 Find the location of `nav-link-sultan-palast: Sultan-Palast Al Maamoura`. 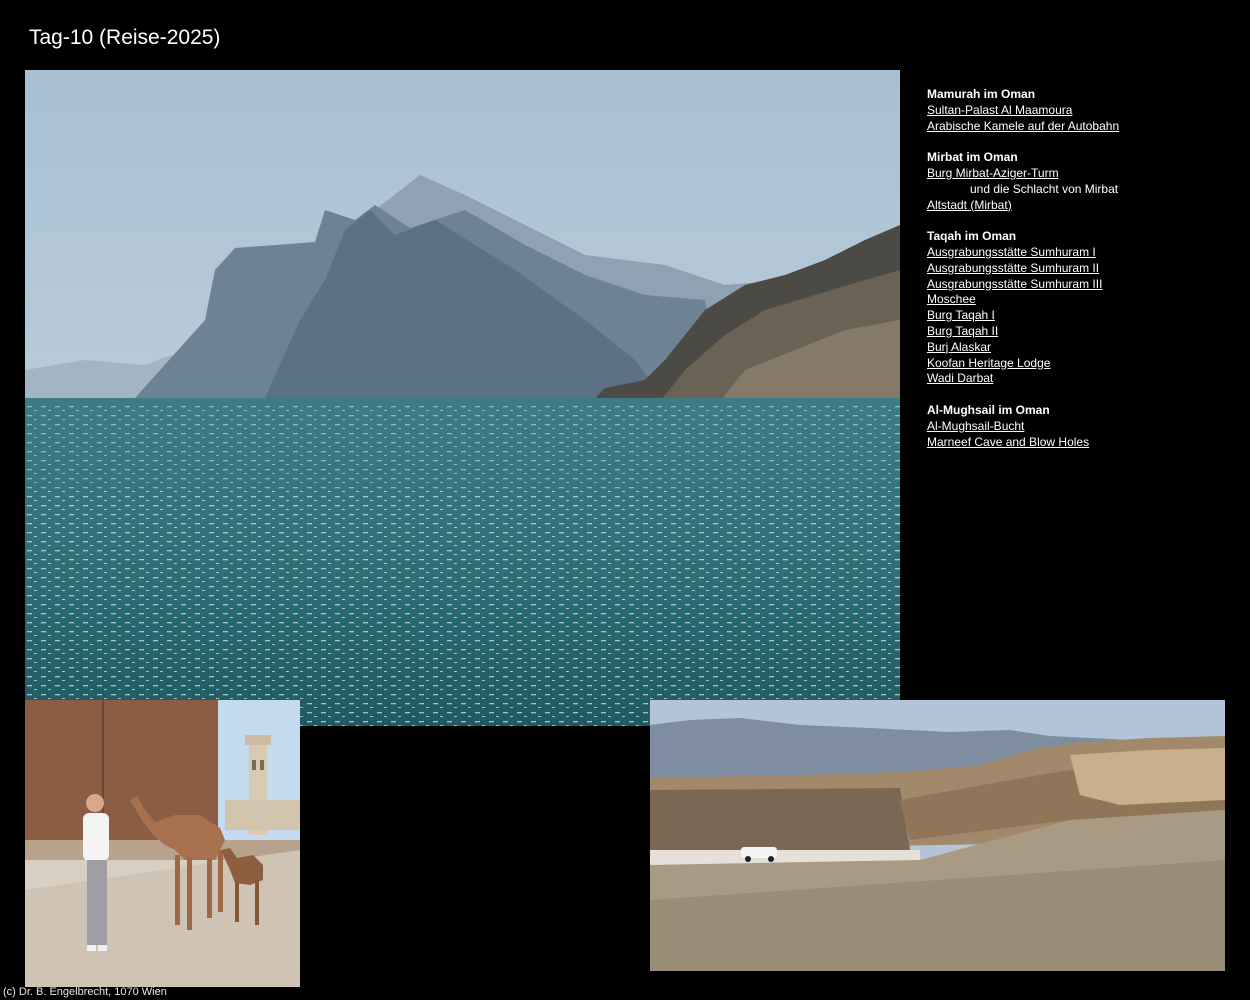

nav-link-sultan-palast: Sultan-Palast Al Maamoura is located at coordinates (1077, 111).